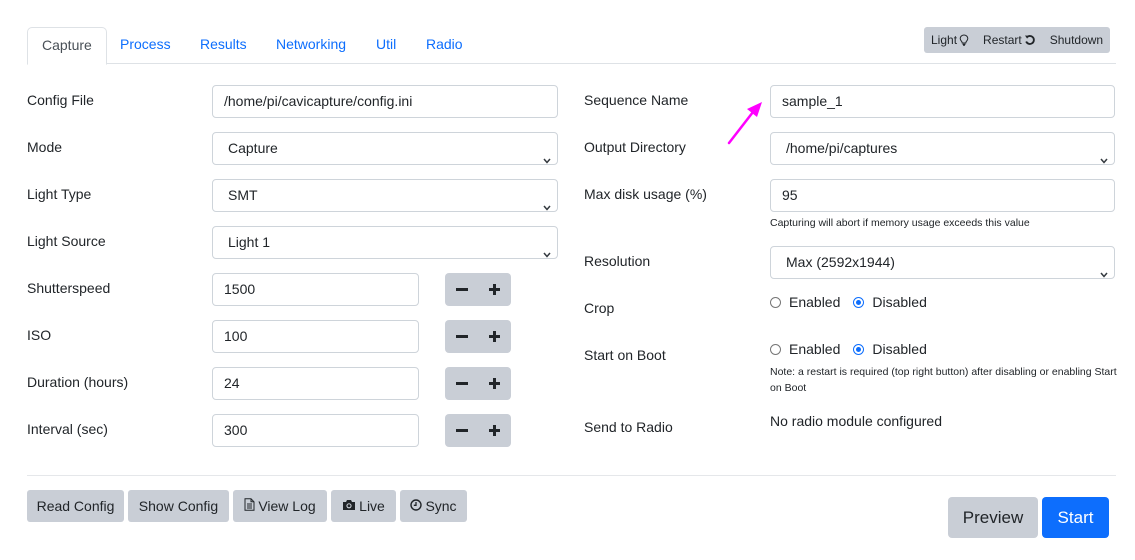  I want to click on read-config-button: Read Config, so click(75, 506).